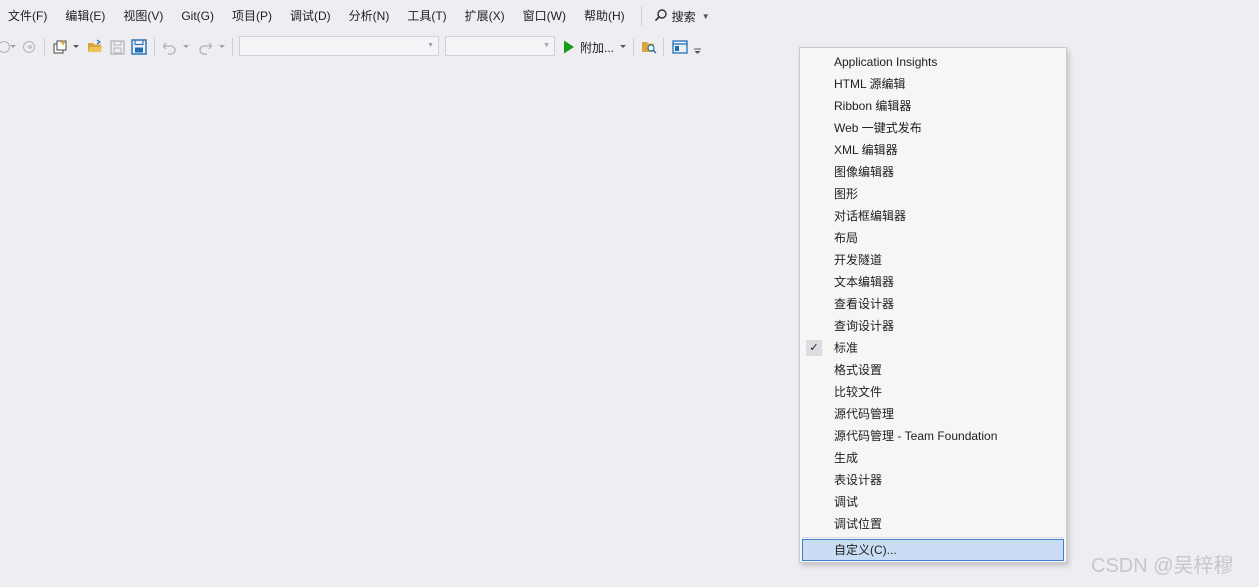  What do you see at coordinates (916, 436) in the screenshot?
I see `toolbar-menu-item-label: 源代码管理 - Team Foundation` at bounding box center [916, 436].